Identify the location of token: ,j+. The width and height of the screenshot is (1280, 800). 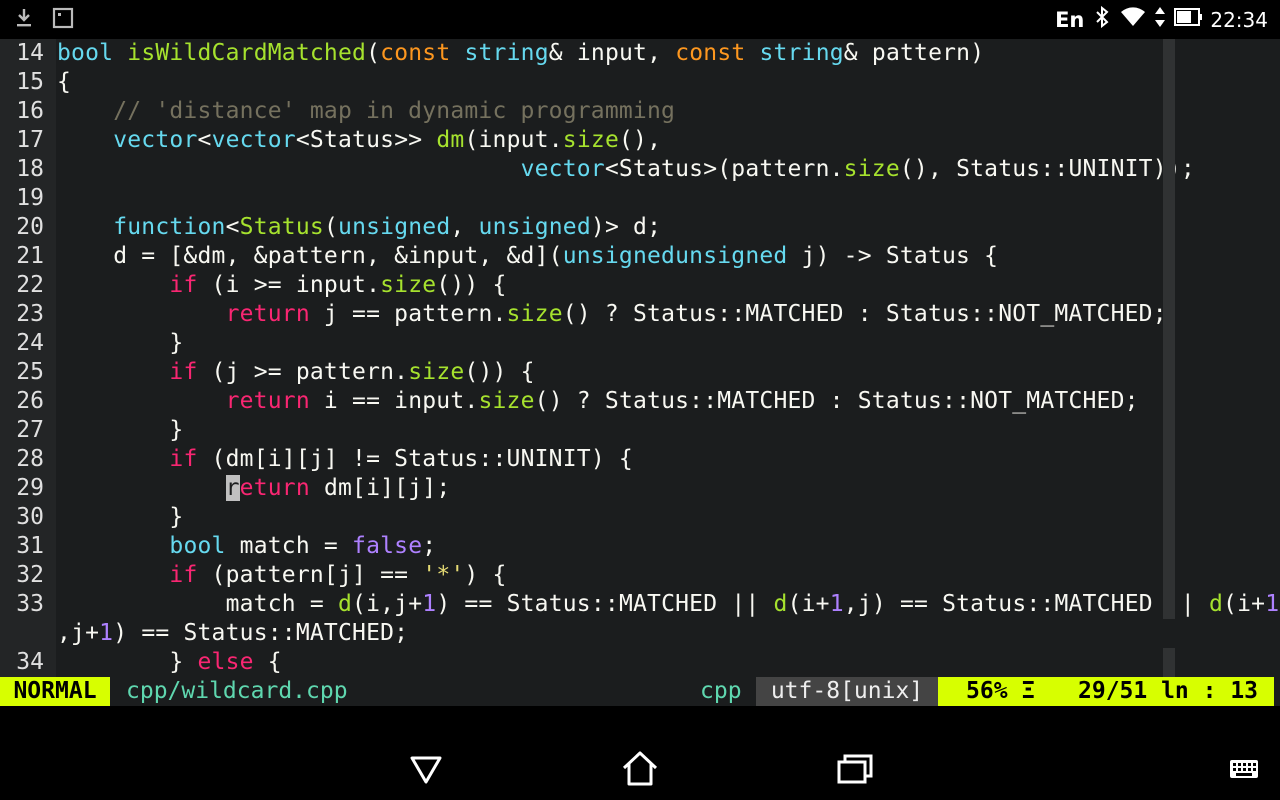
(78, 633).